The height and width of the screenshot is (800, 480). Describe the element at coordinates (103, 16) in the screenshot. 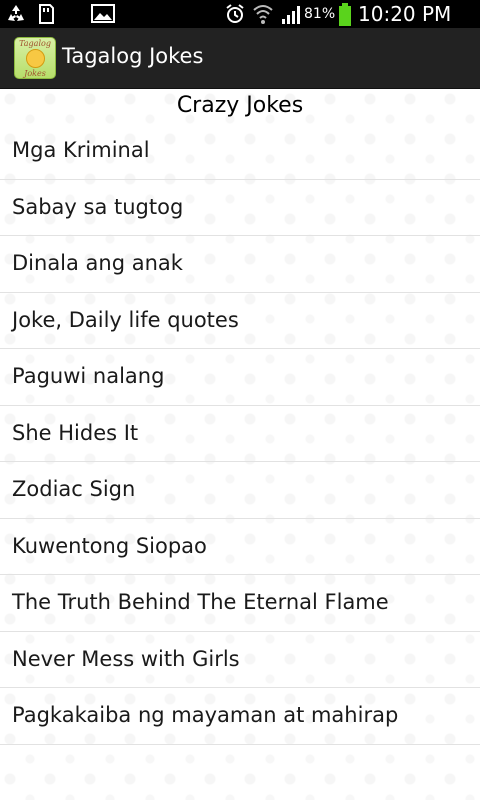

I see `image-icon` at that location.